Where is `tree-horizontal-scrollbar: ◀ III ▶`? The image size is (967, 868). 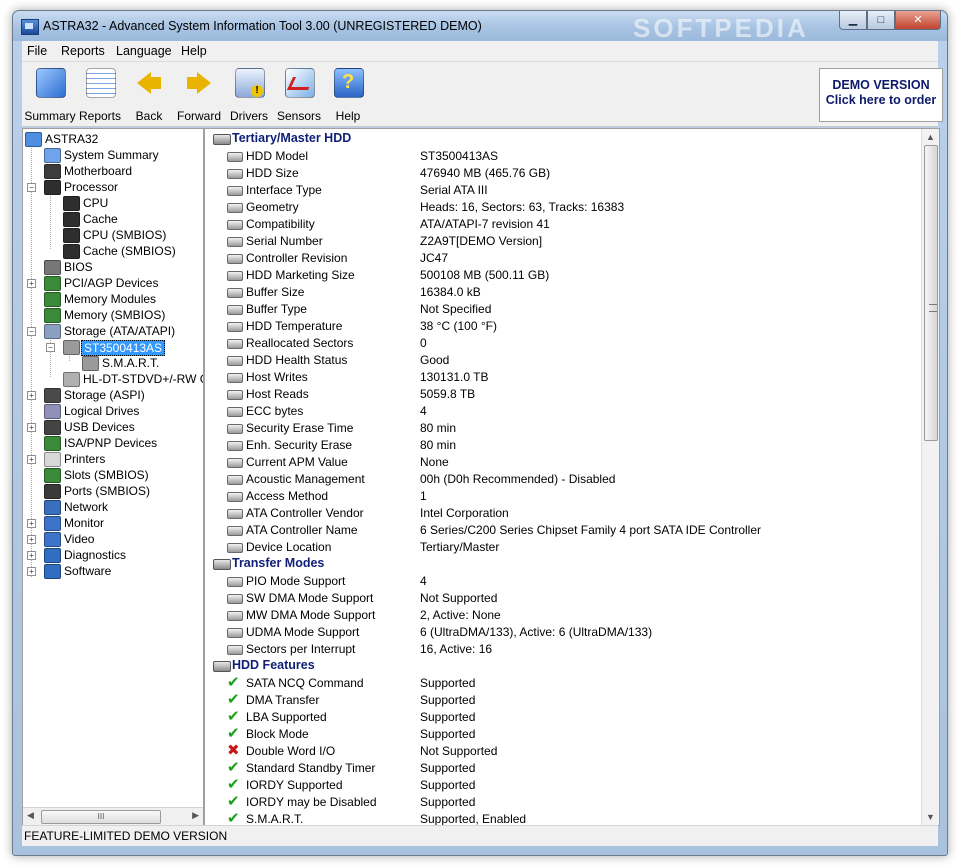 tree-horizontal-scrollbar: ◀ III ▶ is located at coordinates (113, 816).